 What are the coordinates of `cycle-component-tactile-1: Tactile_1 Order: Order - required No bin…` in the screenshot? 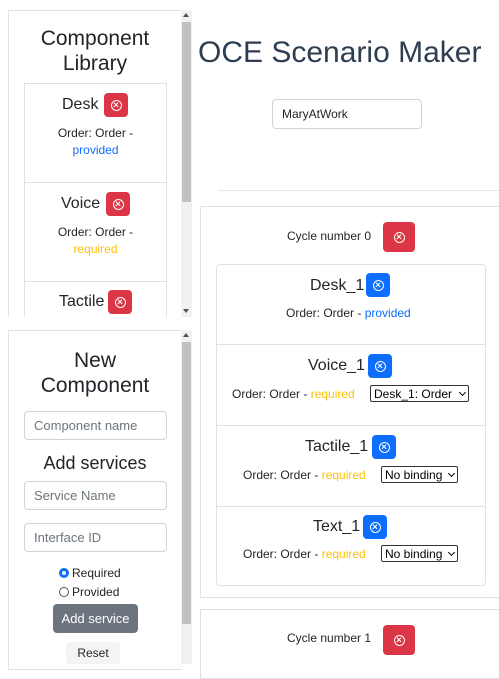 It's located at (351, 466).